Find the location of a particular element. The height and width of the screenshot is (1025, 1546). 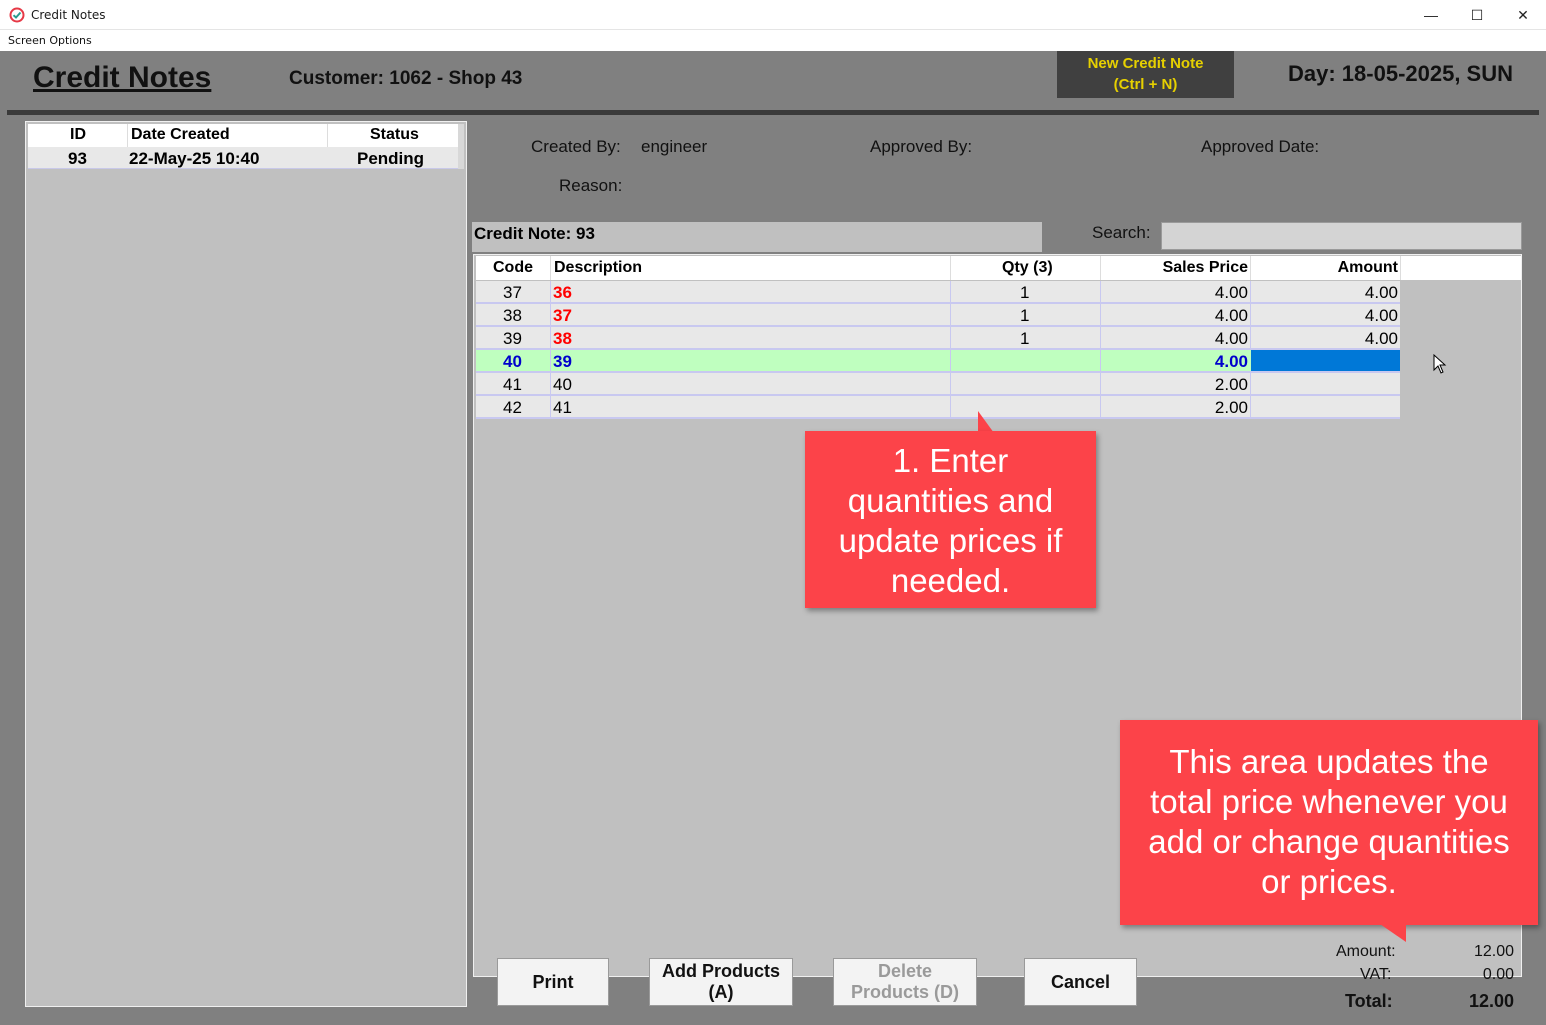

approved-by-label: Approved By: is located at coordinates (921, 146).